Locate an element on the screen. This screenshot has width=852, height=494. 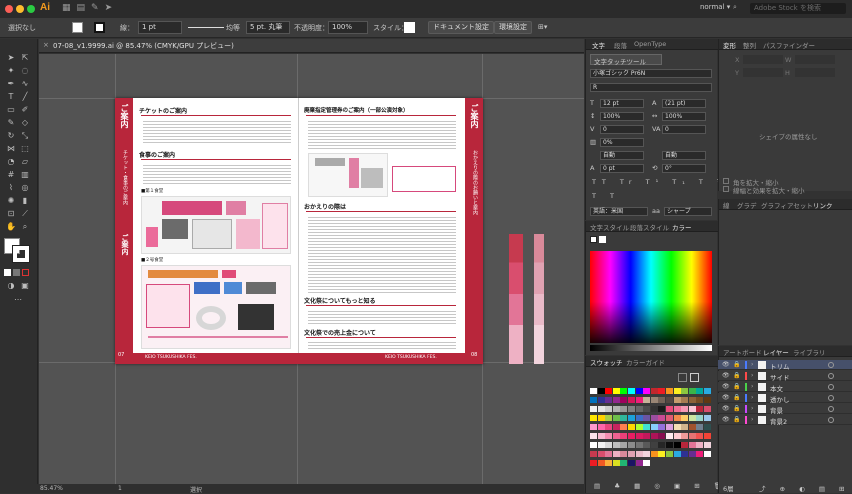
grayscale-ramp is located at coordinates (651, 348).